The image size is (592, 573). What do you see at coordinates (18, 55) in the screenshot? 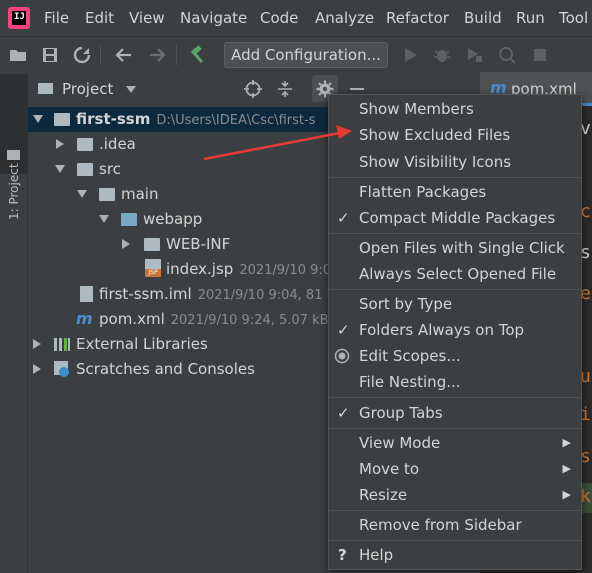
I see `open-folder-icon` at bounding box center [18, 55].